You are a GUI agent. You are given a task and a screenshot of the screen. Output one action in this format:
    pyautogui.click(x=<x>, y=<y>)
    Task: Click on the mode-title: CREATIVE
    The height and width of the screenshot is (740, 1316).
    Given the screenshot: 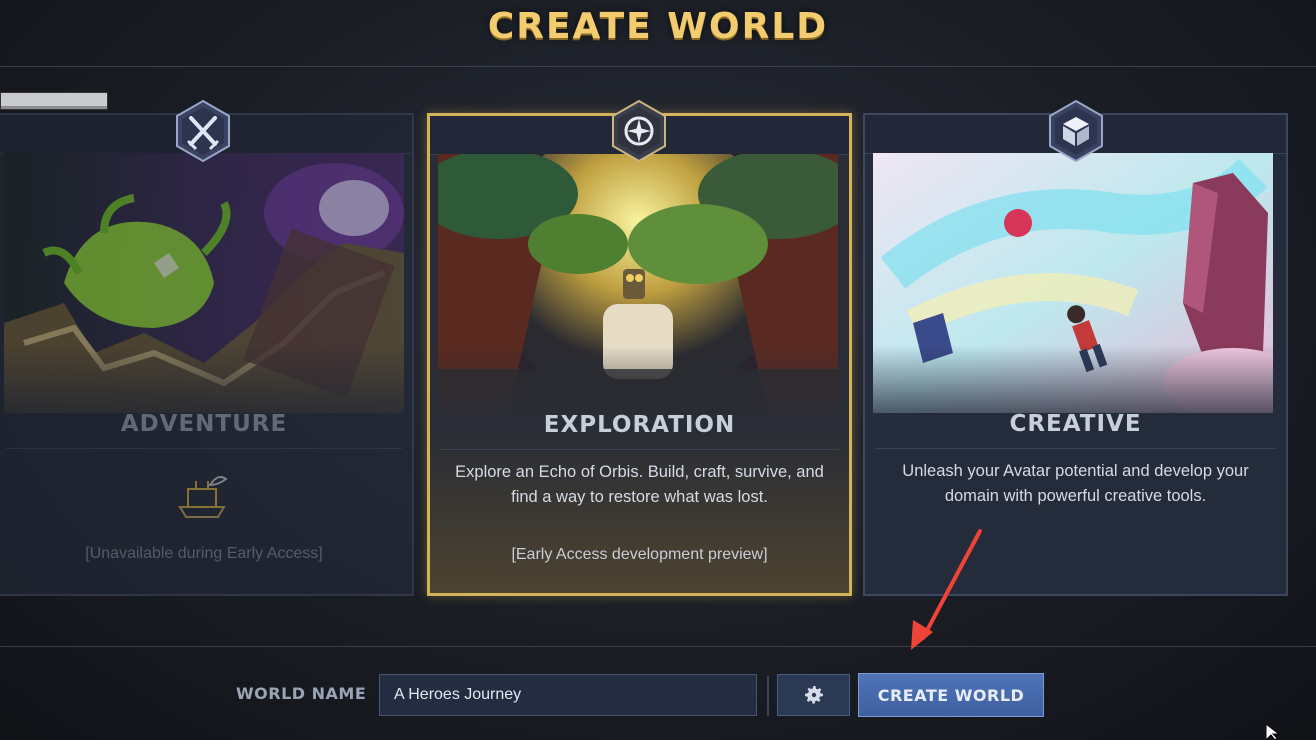 What is the action you would take?
    pyautogui.click(x=1075, y=424)
    